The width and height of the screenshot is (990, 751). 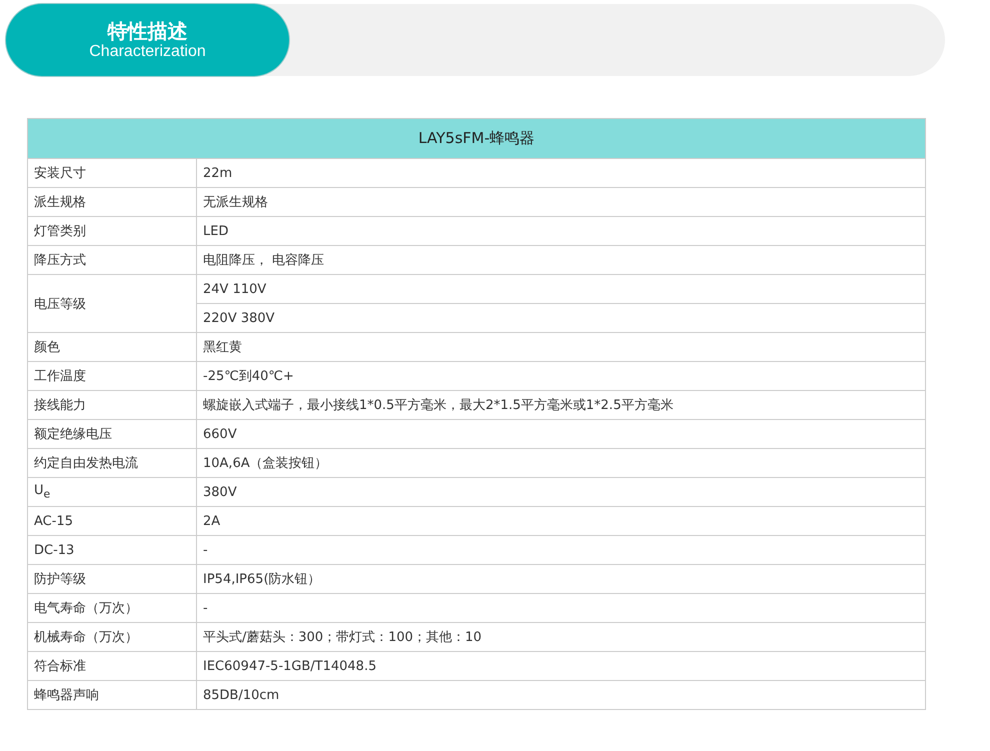 I want to click on table-title: LAY5sFM-蜂鸣器, so click(x=477, y=138).